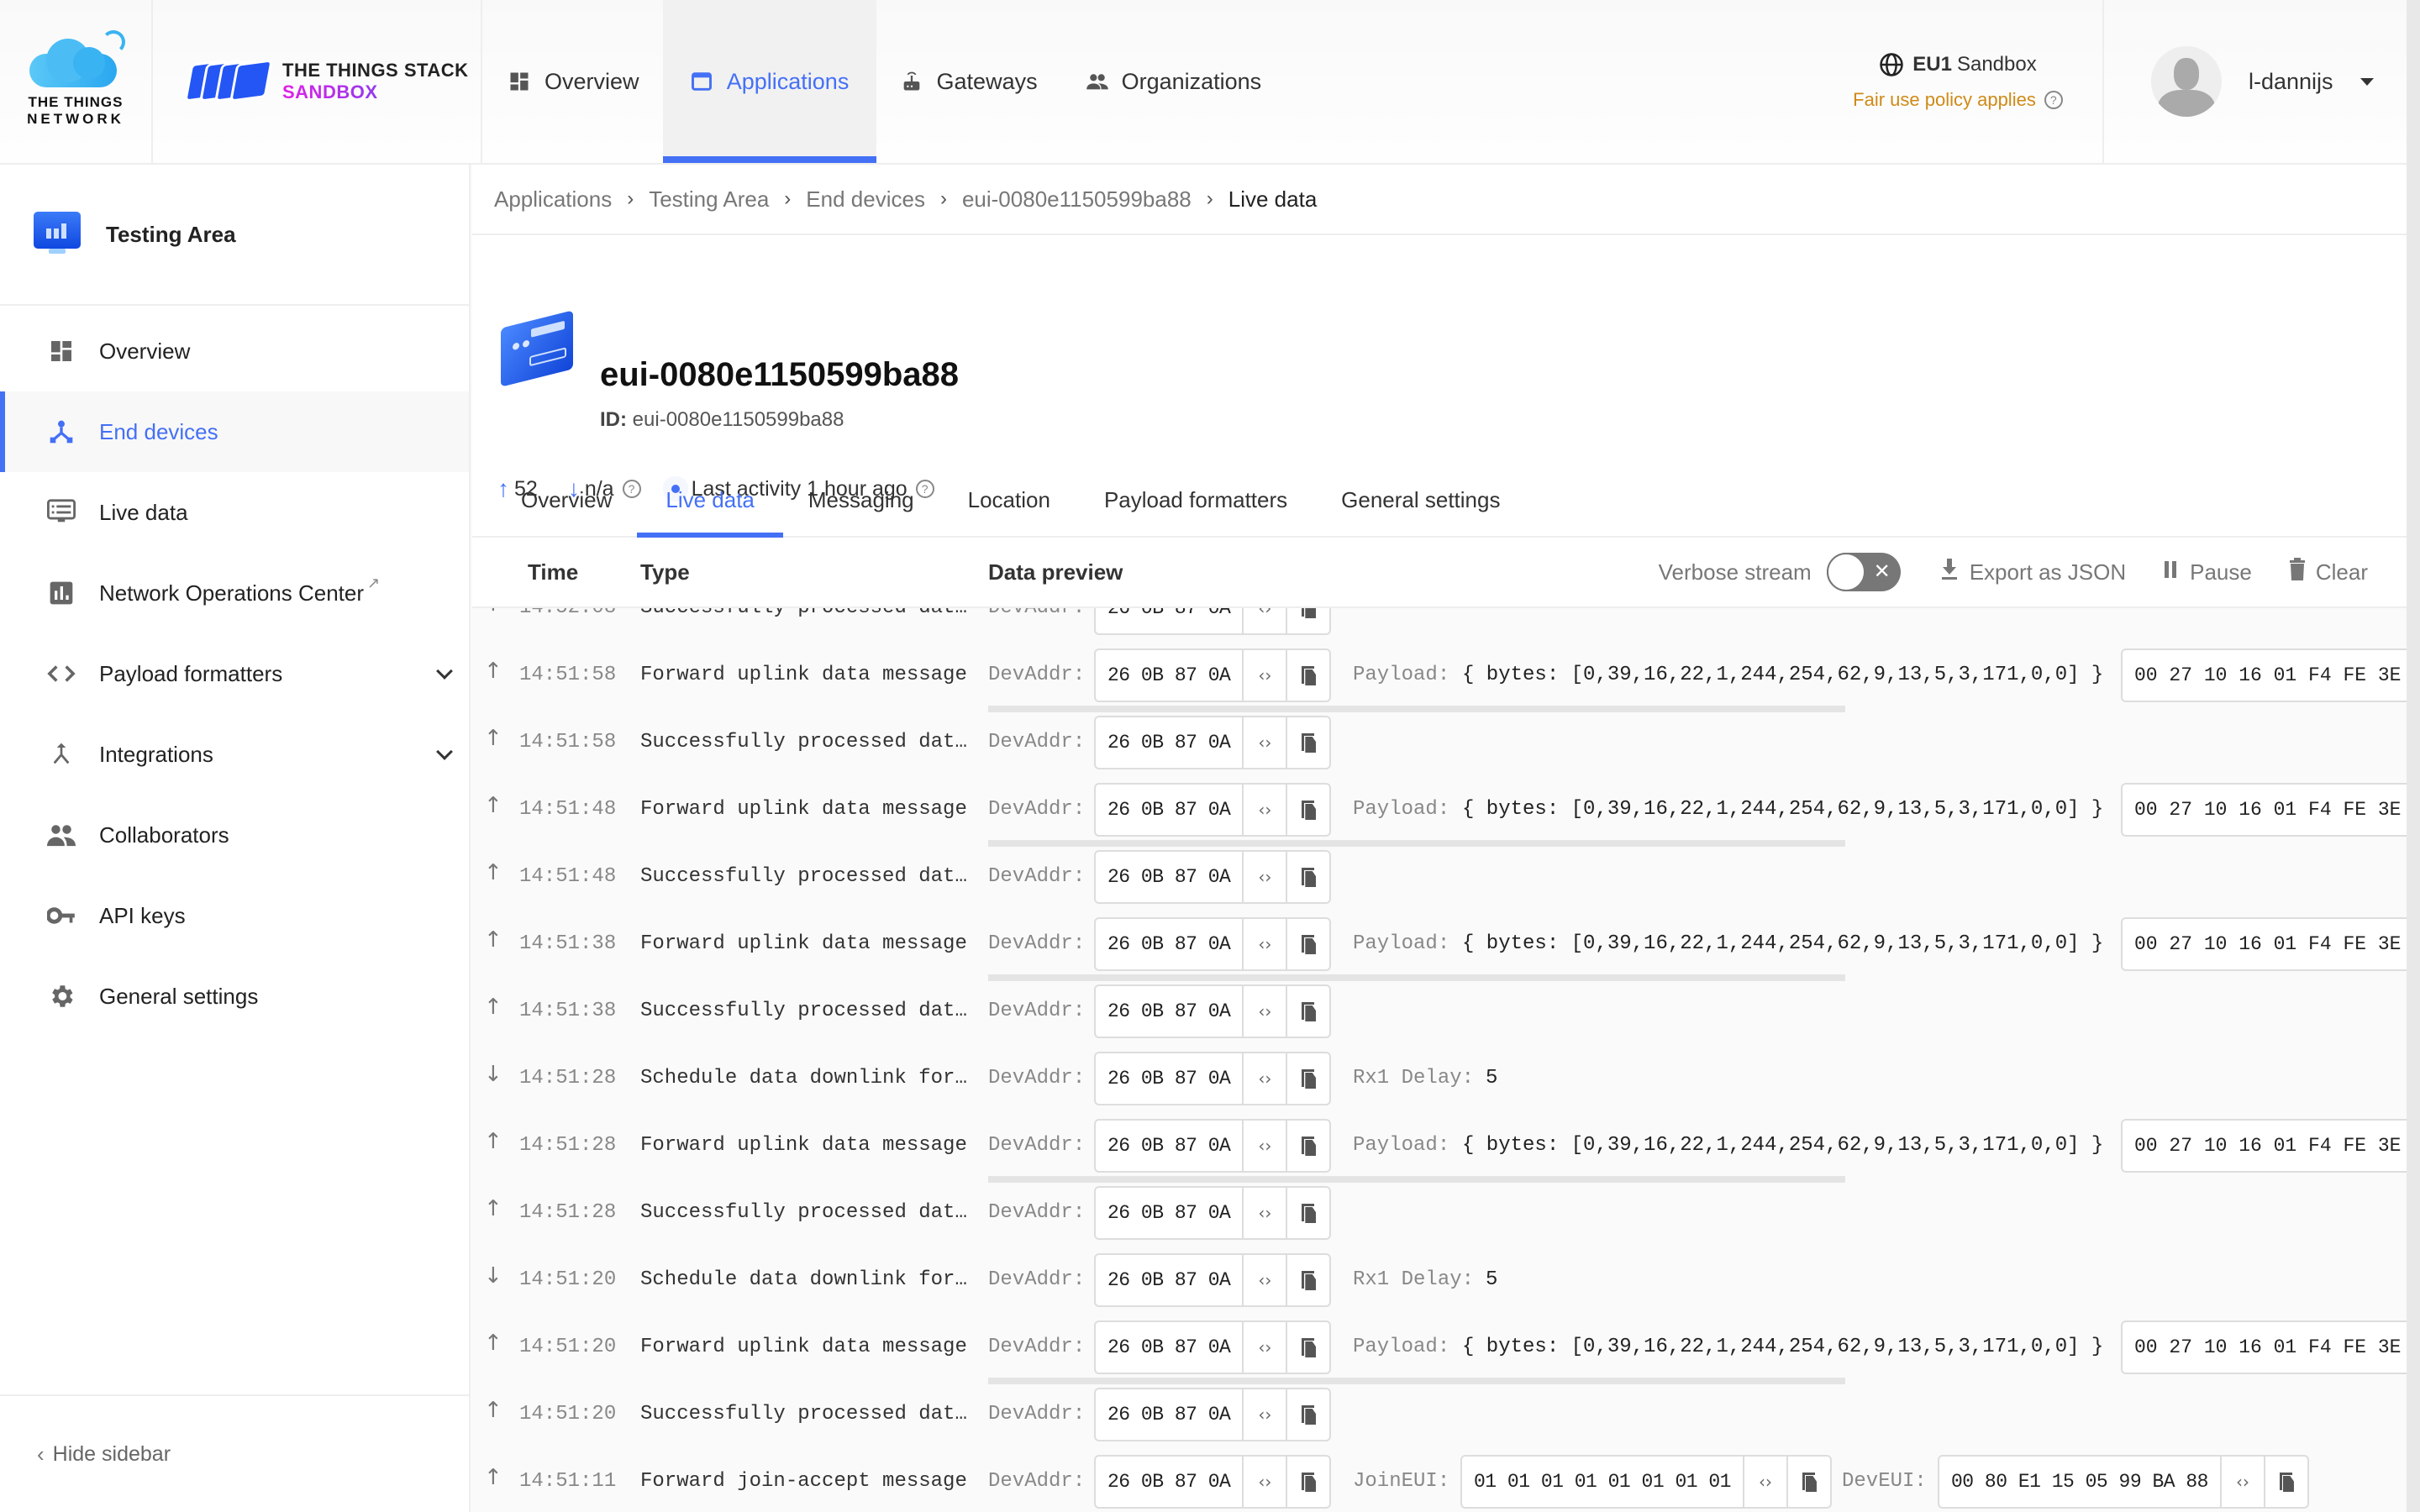 This screenshot has width=2420, height=1512. Describe the element at coordinates (2254, 81) in the screenshot. I see `user-dropdown: l-dannijs` at that location.